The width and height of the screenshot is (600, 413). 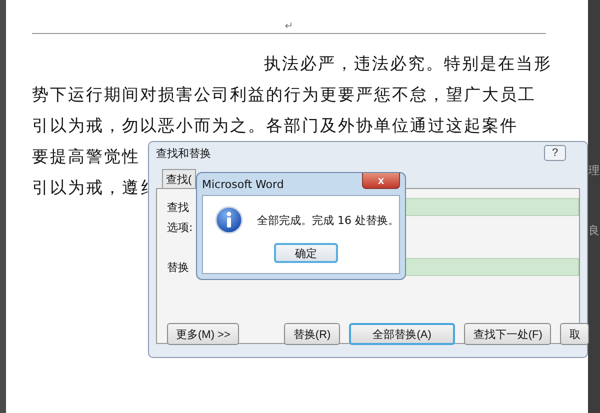 I want to click on document-text: 要提高警觉性, so click(x=86, y=156).